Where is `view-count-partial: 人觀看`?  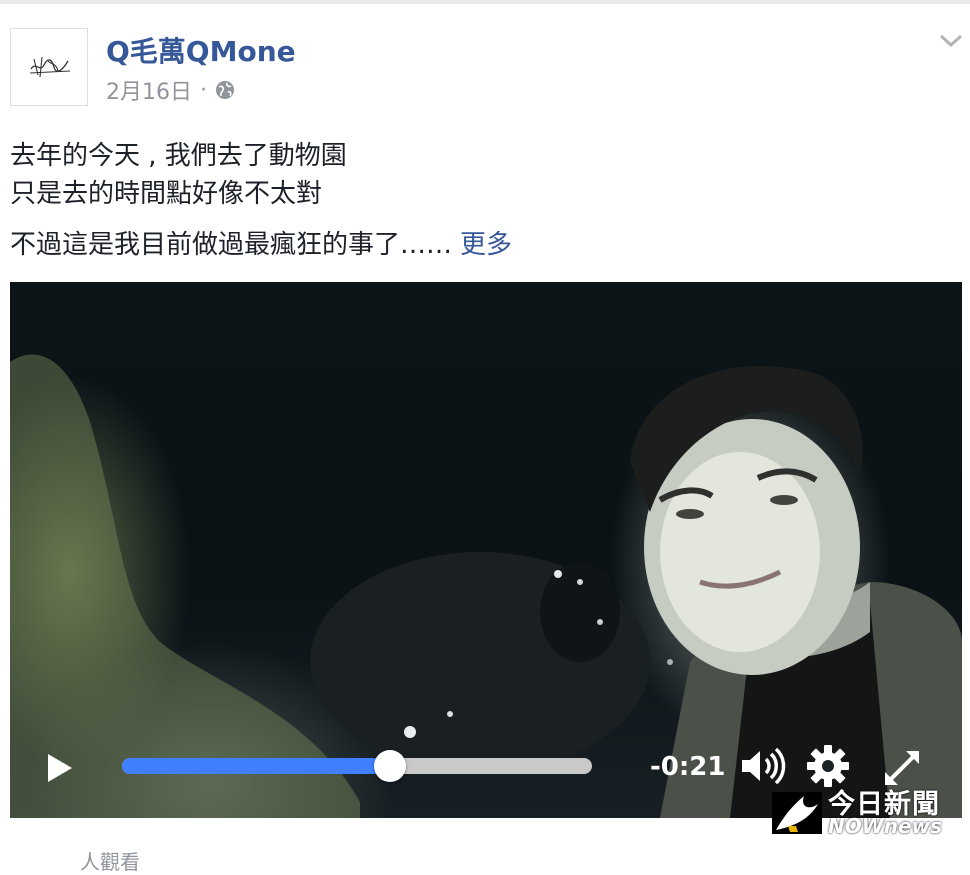
view-count-partial: 人觀看 is located at coordinates (110, 862).